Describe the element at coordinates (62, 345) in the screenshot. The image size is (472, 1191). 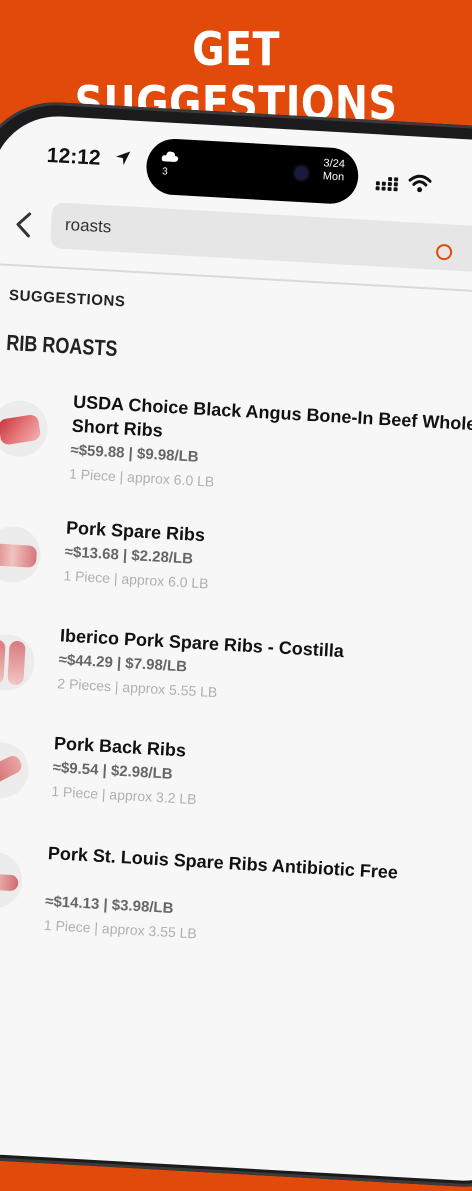
I see `category-heading: RIB ROASTS` at that location.